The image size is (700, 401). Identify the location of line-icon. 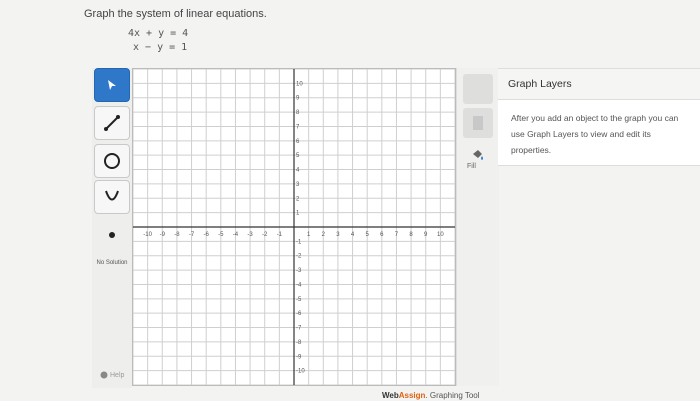
(112, 123).